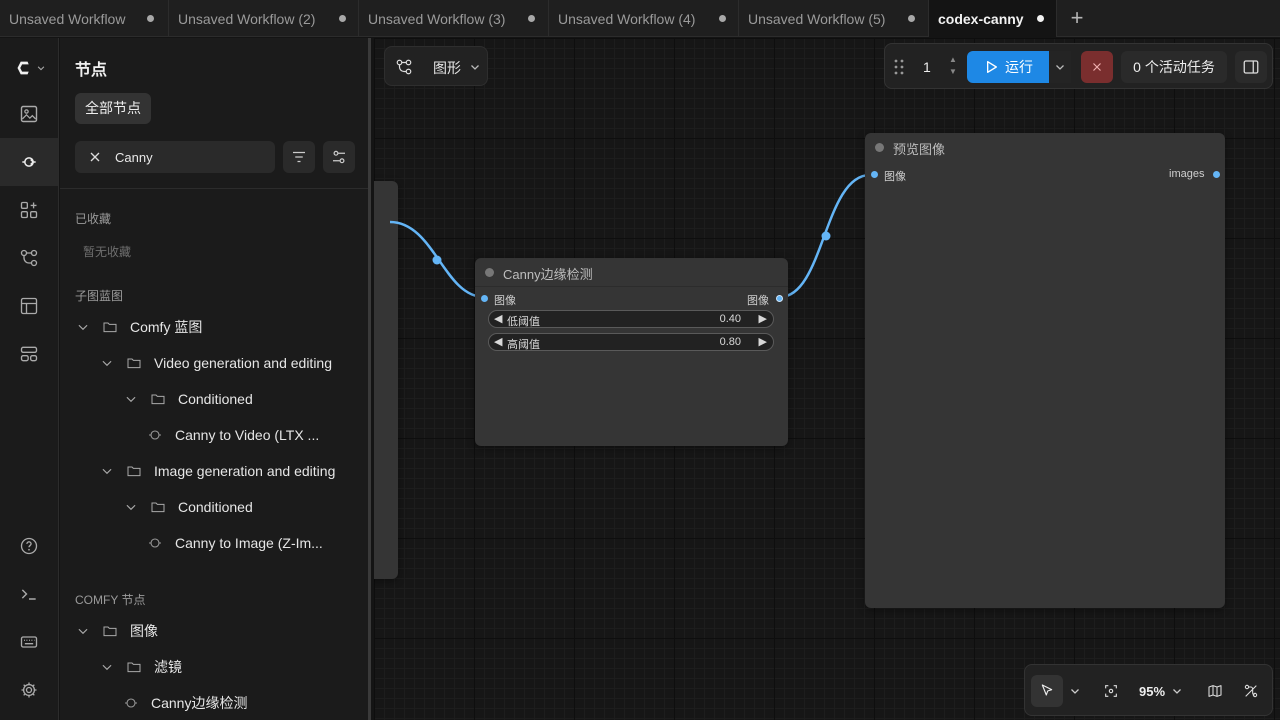 Image resolution: width=1280 pixels, height=720 pixels. I want to click on tree-folder-image: 图像, so click(117, 631).